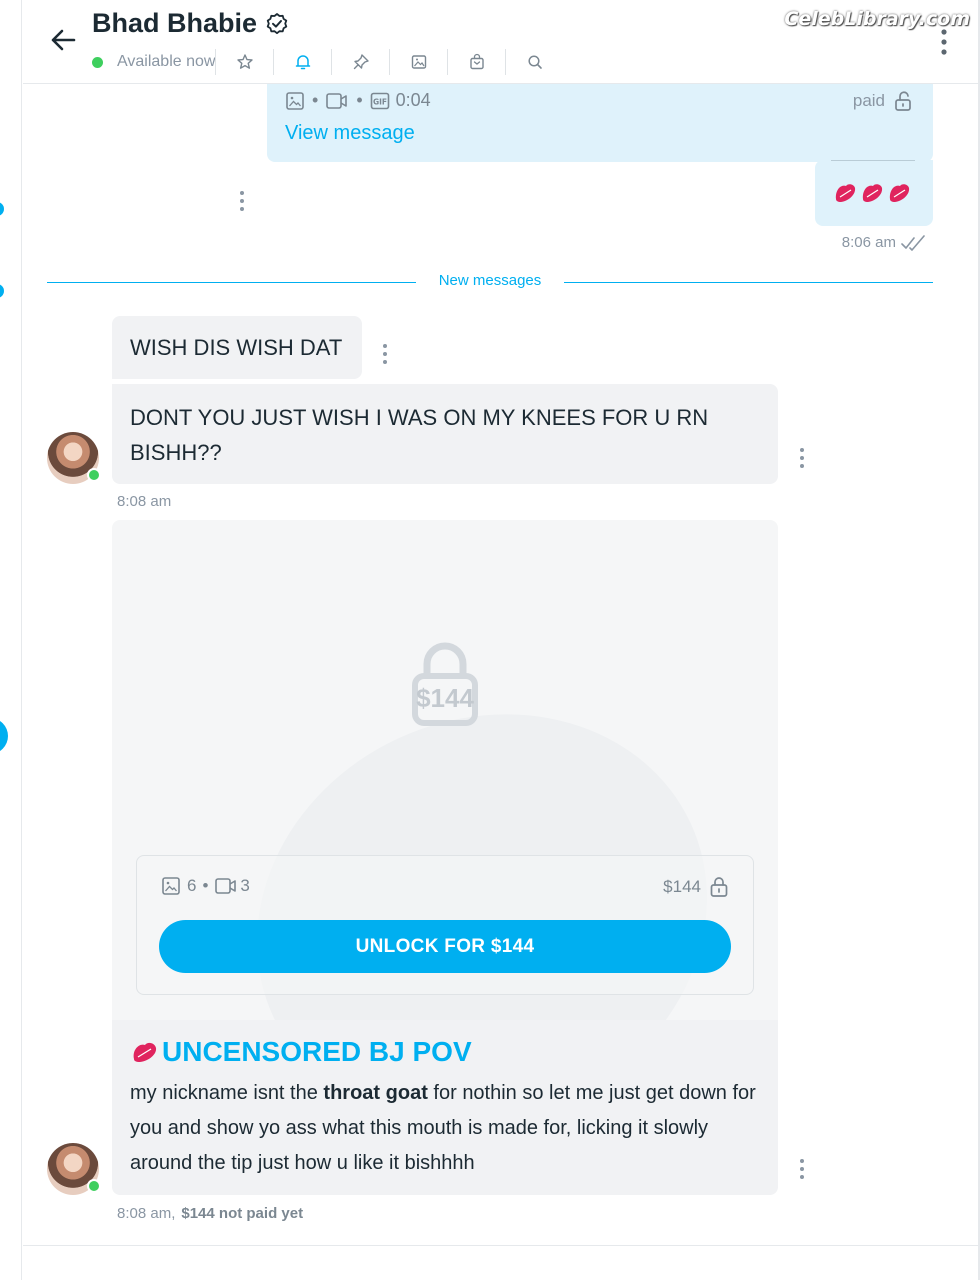 This screenshot has height=1280, width=980. What do you see at coordinates (146, 1213) in the screenshot?
I see `ppv-time-text: 8:08 am,` at bounding box center [146, 1213].